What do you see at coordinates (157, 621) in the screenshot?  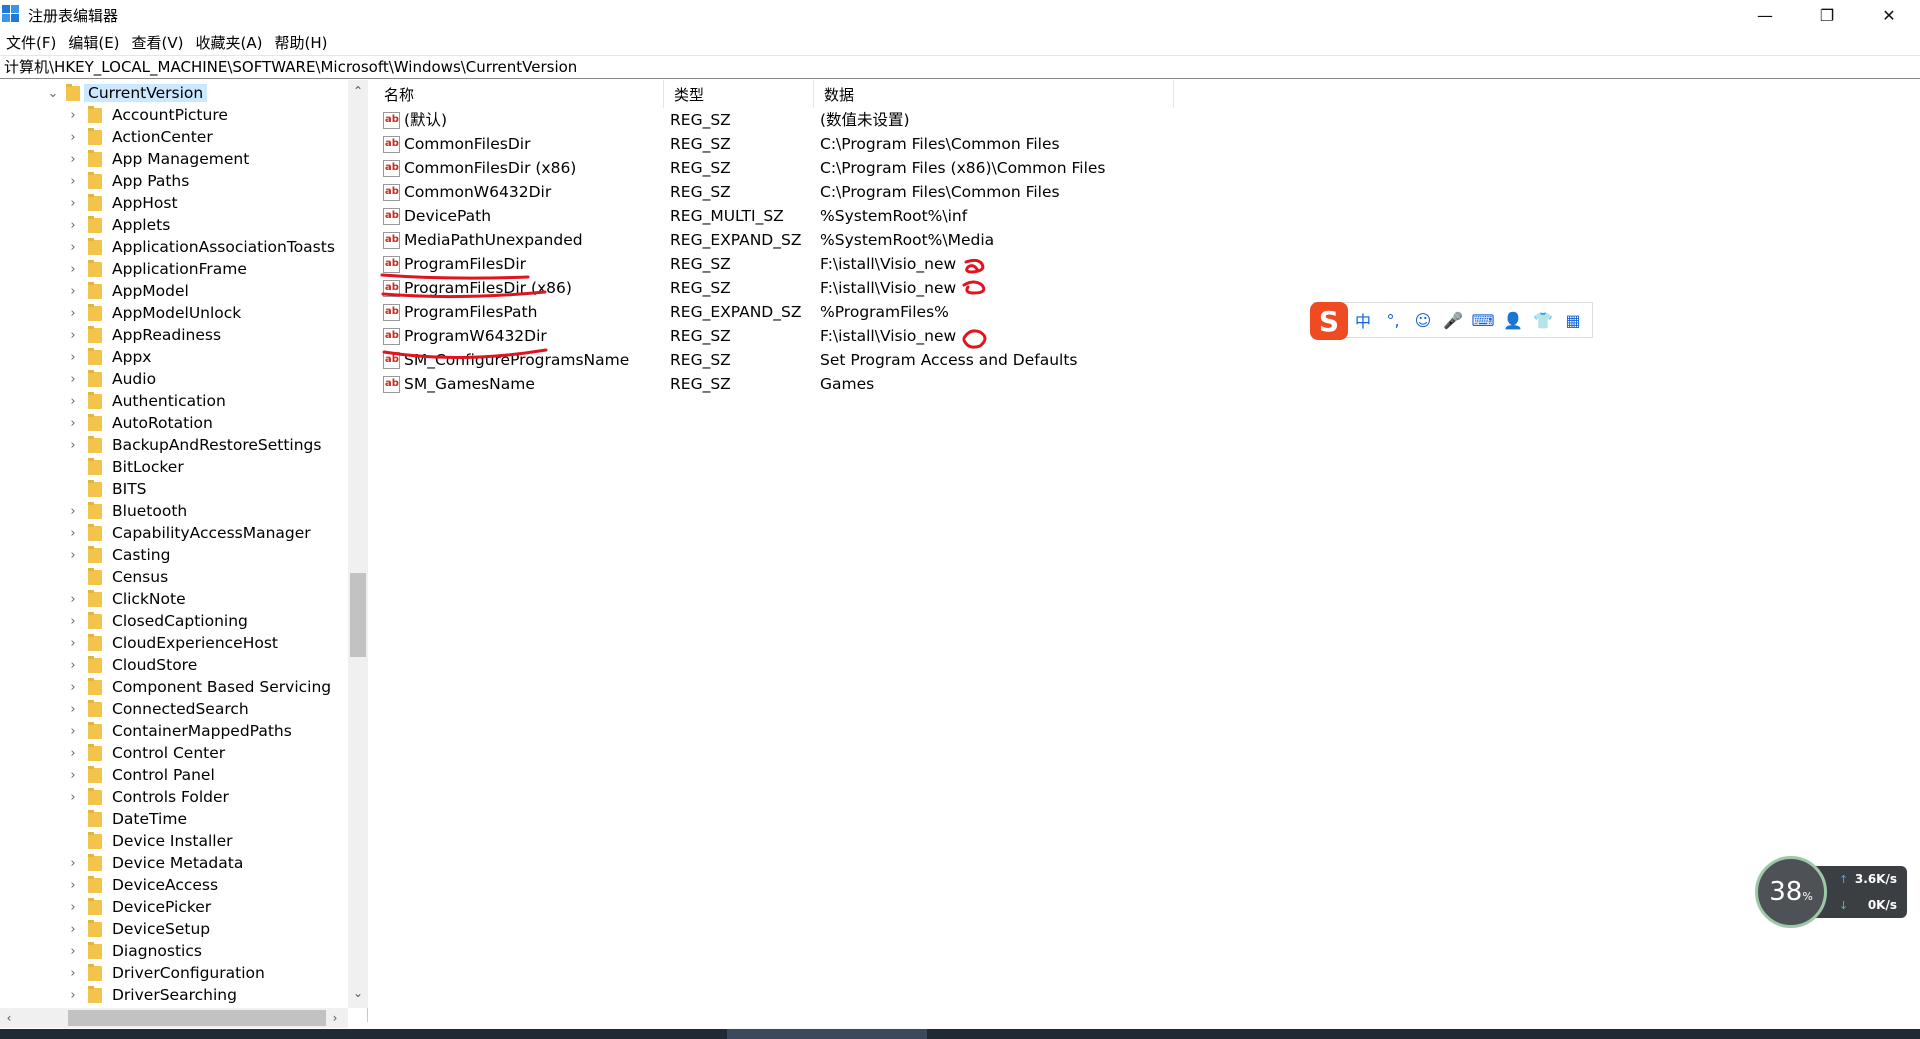 I see `tree-item: › ClosedCaptioning` at bounding box center [157, 621].